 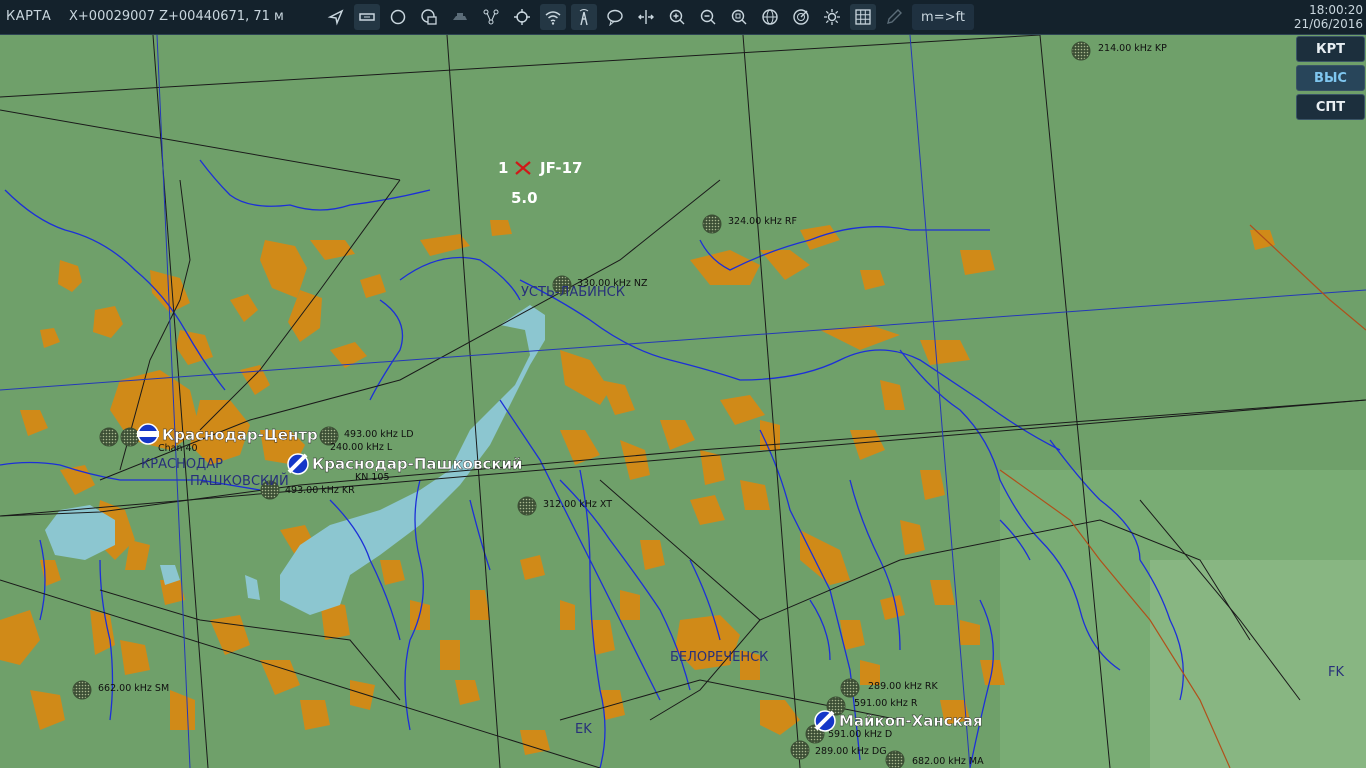 I want to click on radar-icon, so click(x=801, y=17).